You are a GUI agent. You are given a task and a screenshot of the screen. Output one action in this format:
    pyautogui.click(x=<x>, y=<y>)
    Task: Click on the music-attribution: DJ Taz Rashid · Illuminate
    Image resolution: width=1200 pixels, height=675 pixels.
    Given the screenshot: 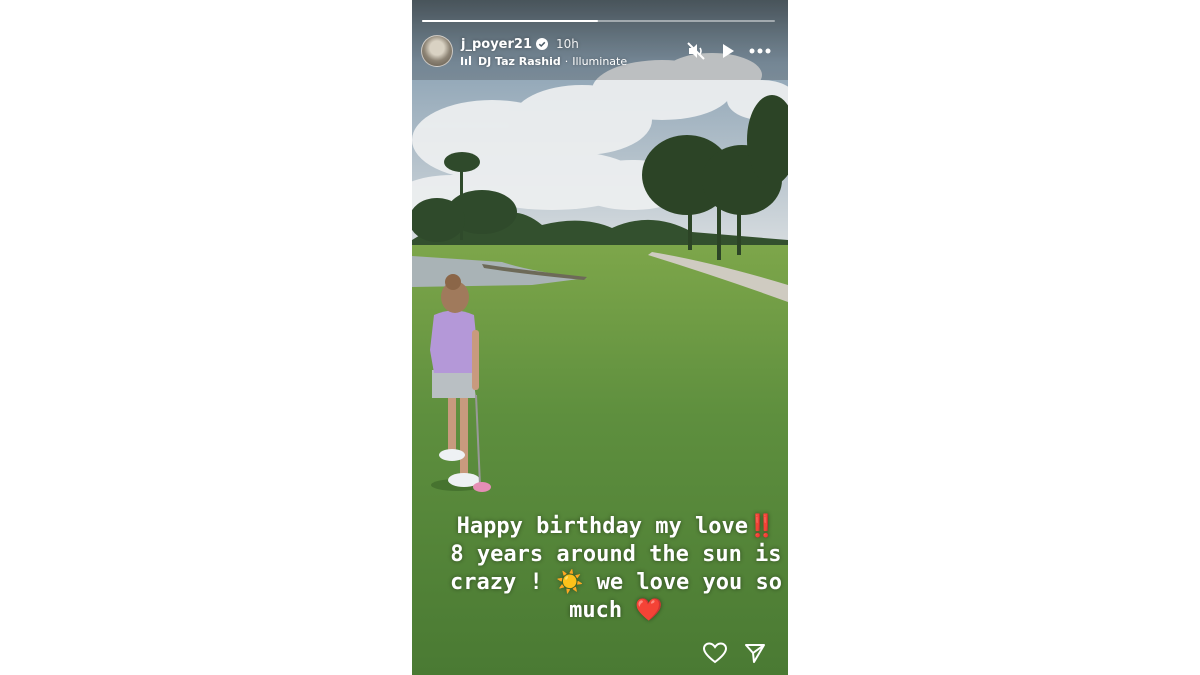 What is the action you would take?
    pyautogui.click(x=544, y=61)
    